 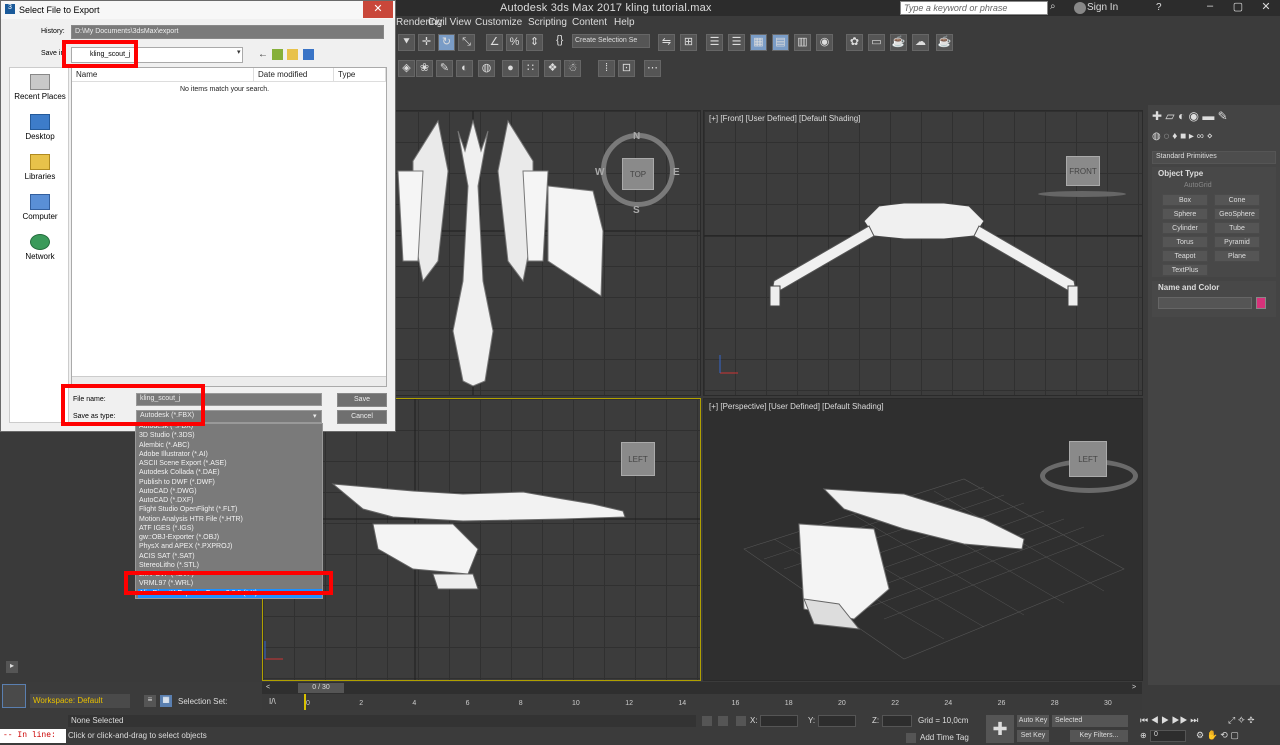 I want to click on file-type-option: ASCII Scene Export (*.ASE), so click(x=230, y=463).